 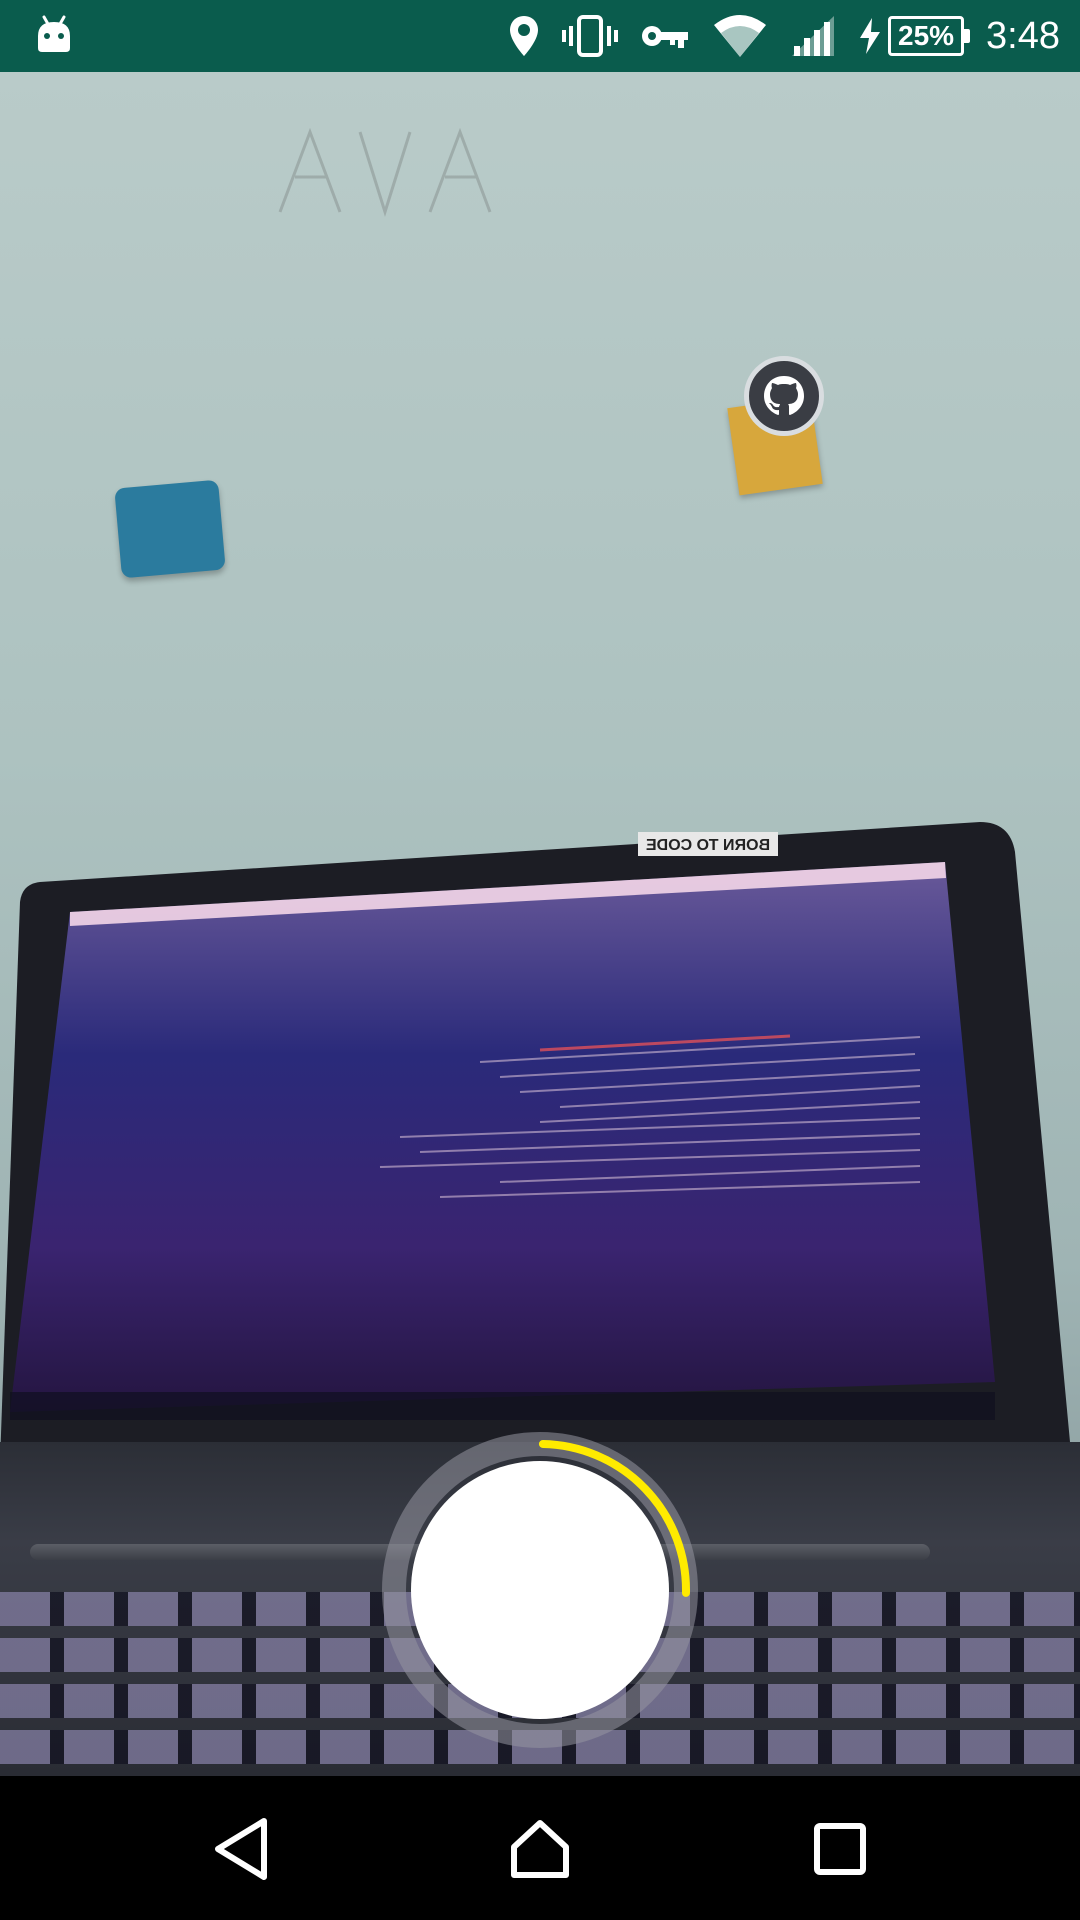 What do you see at coordinates (813, 36) in the screenshot?
I see `cell-signal-icon` at bounding box center [813, 36].